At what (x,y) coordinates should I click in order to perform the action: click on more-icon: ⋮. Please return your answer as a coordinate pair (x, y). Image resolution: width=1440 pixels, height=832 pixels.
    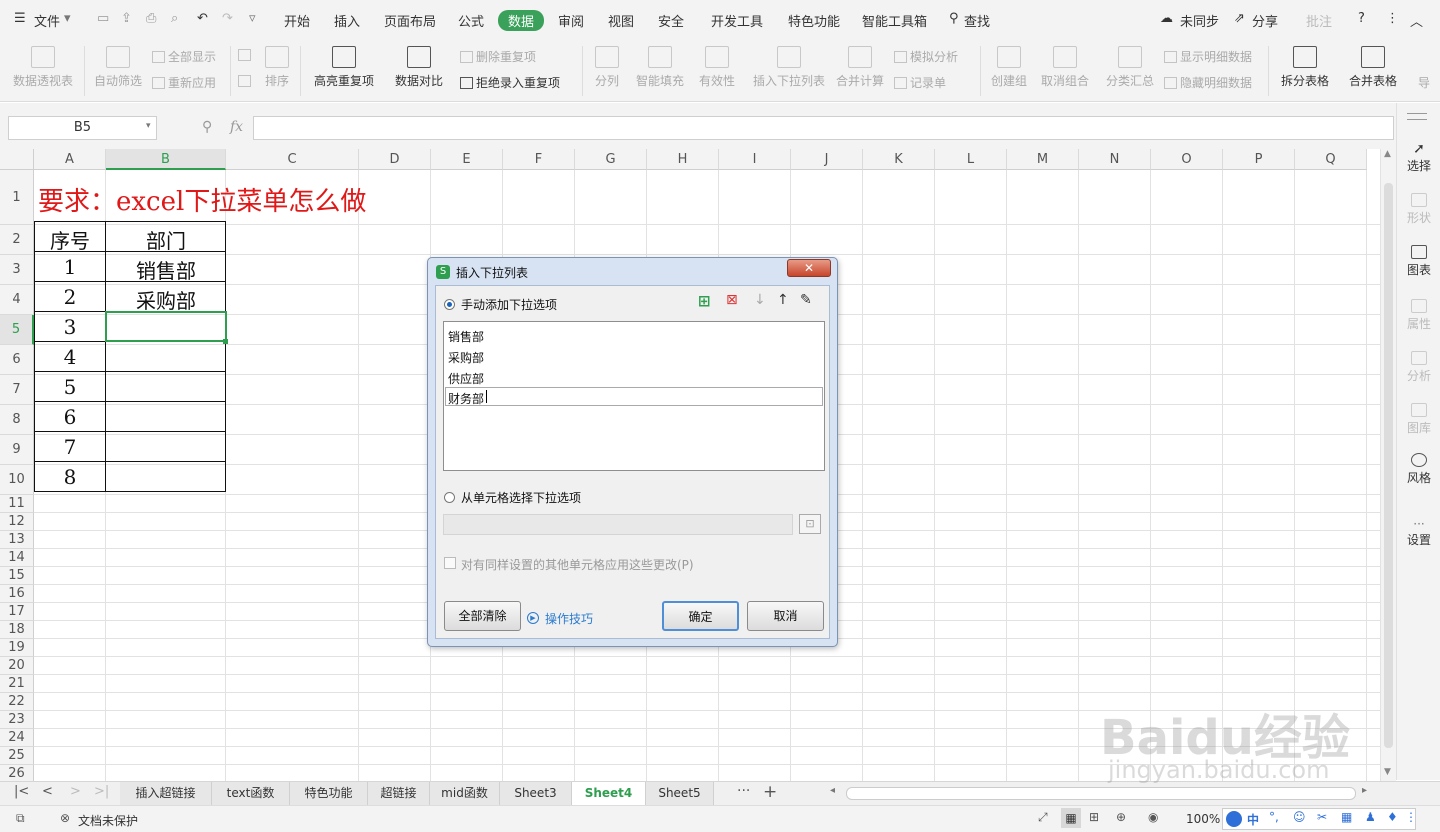
    Looking at the image, I should click on (1392, 18).